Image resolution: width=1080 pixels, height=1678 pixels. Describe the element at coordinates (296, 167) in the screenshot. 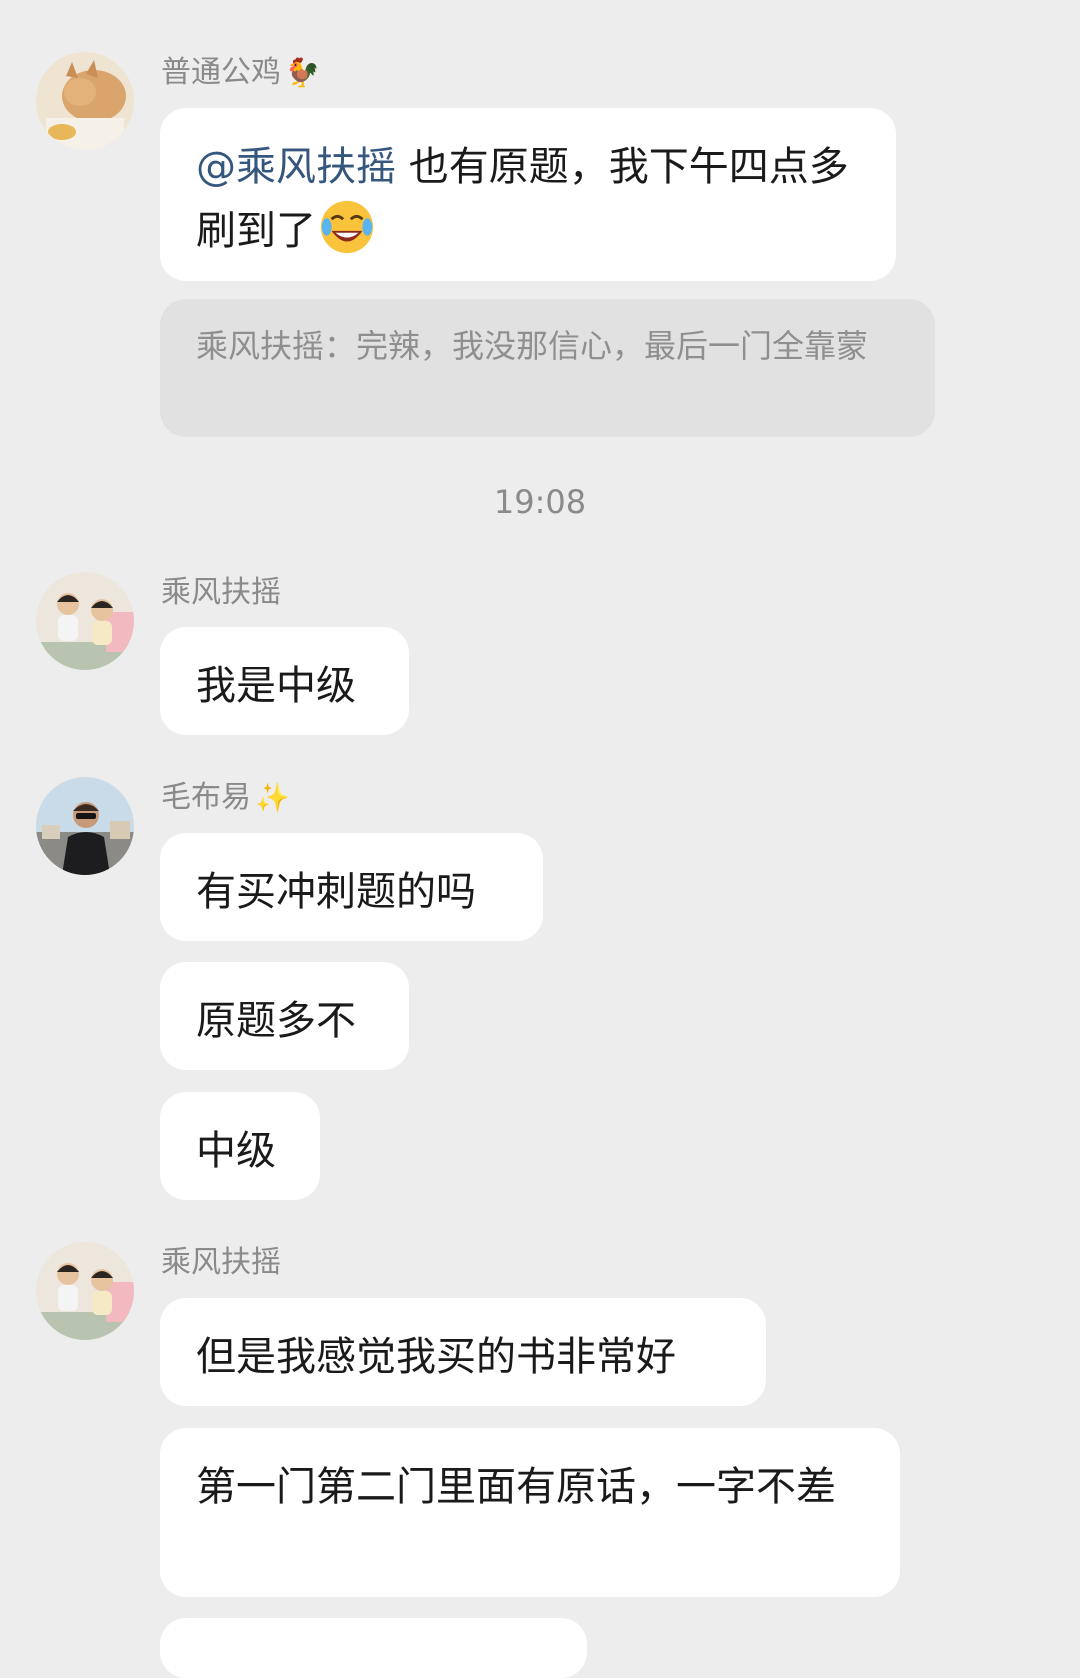

I see `mention-link: @乘风扶摇` at that location.